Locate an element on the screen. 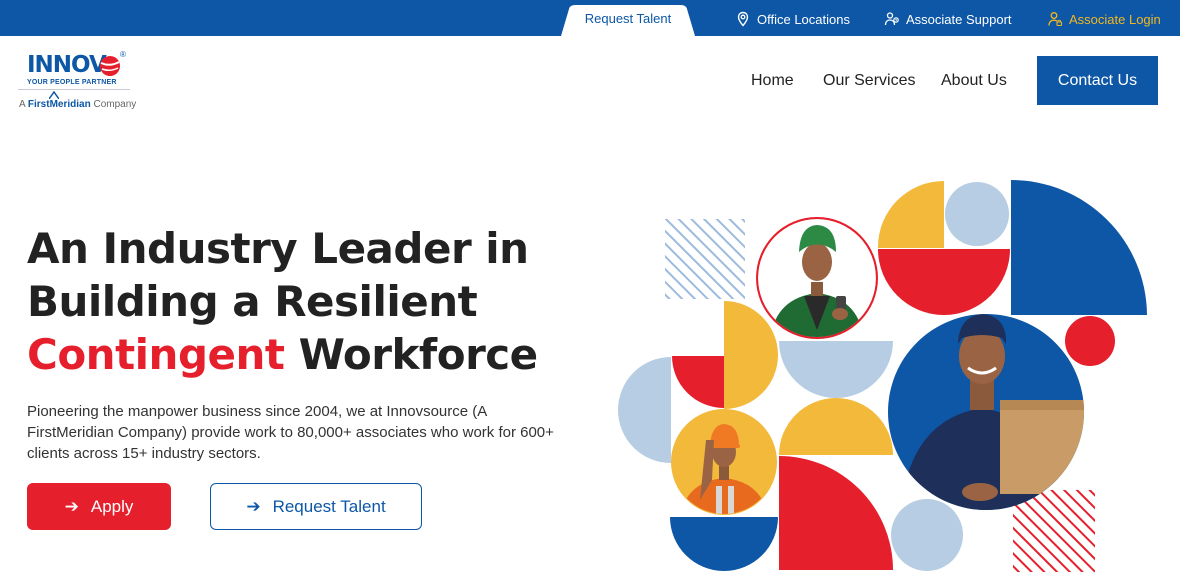  associate-login-link: Associate Login is located at coordinates (1104, 19).